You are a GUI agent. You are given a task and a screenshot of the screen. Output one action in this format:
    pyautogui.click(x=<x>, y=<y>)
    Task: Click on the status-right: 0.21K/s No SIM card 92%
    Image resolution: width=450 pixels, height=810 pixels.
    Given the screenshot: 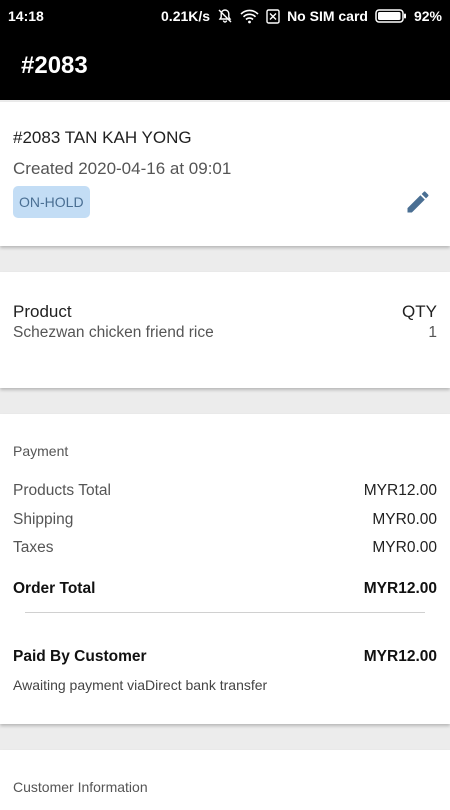 What is the action you would take?
    pyautogui.click(x=301, y=16)
    